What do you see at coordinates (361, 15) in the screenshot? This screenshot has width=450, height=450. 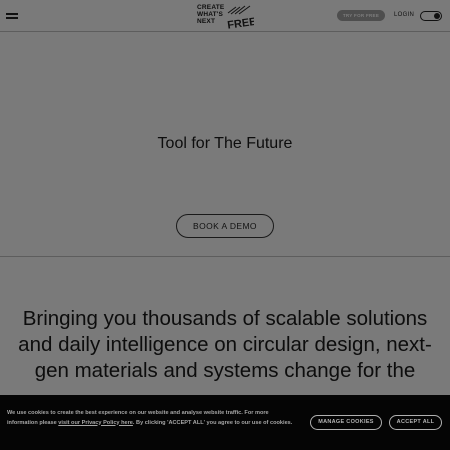 I see `try-for-free-button: TRY FOR FREE` at bounding box center [361, 15].